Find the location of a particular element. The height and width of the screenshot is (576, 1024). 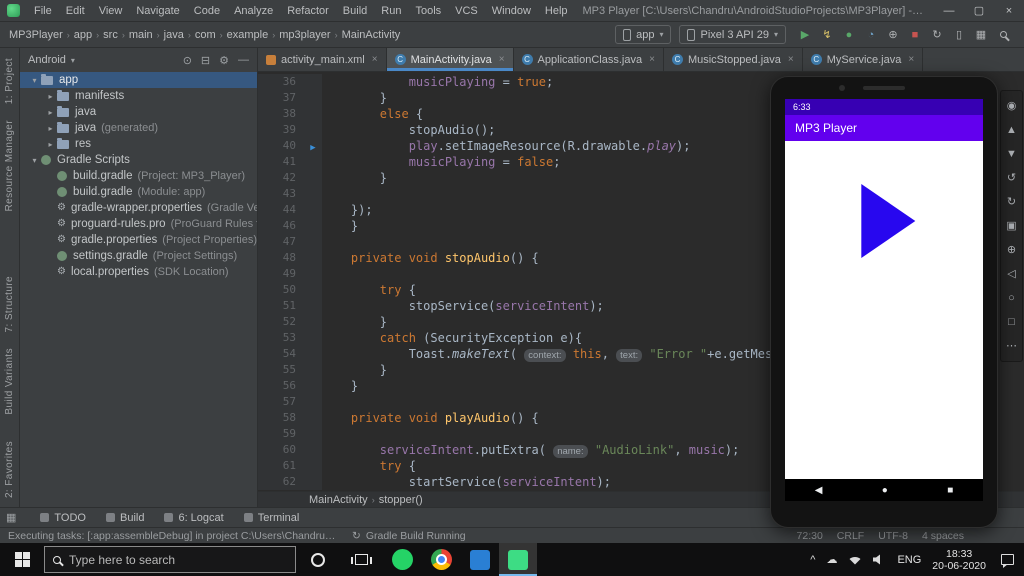

zoom-icon: ⊕ is located at coordinates (1011, 250).